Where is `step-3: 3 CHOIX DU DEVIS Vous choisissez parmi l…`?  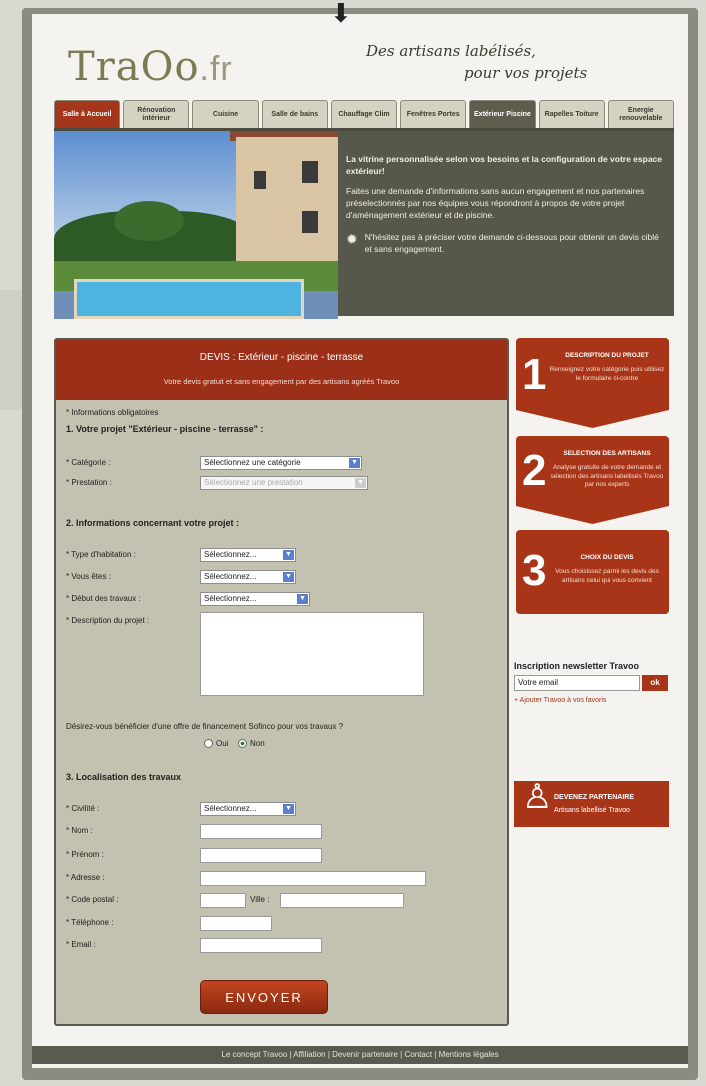 step-3: 3 CHOIX DU DEVIS Vous choisissez parmi l… is located at coordinates (592, 572).